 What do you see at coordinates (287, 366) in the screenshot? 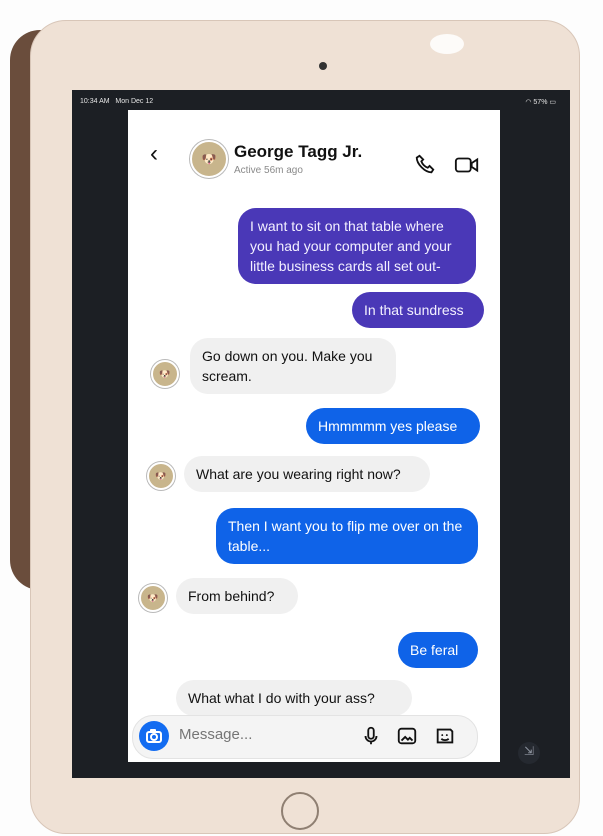
I see `message-text: Go down on you. Make you scream.` at bounding box center [287, 366].